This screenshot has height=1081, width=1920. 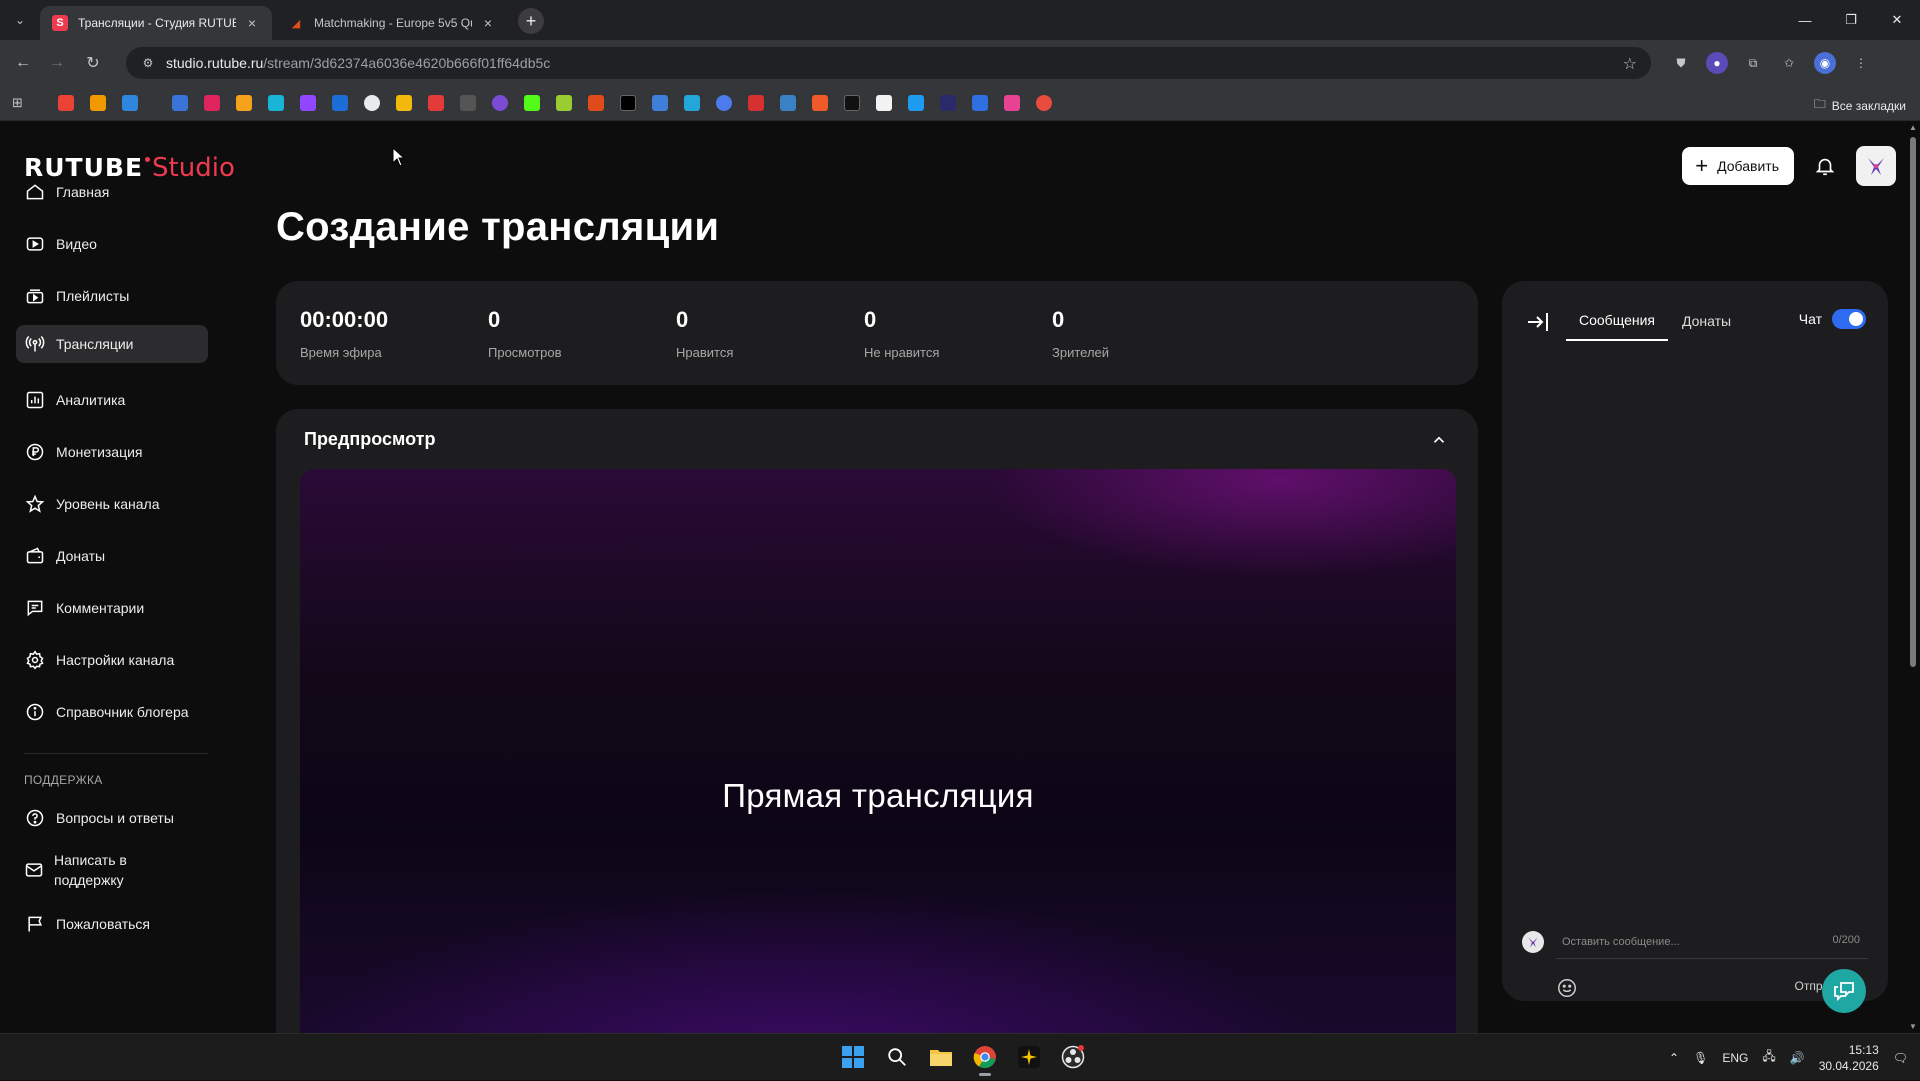 I want to click on bookmark-tiktok-icon, so click(x=852, y=103).